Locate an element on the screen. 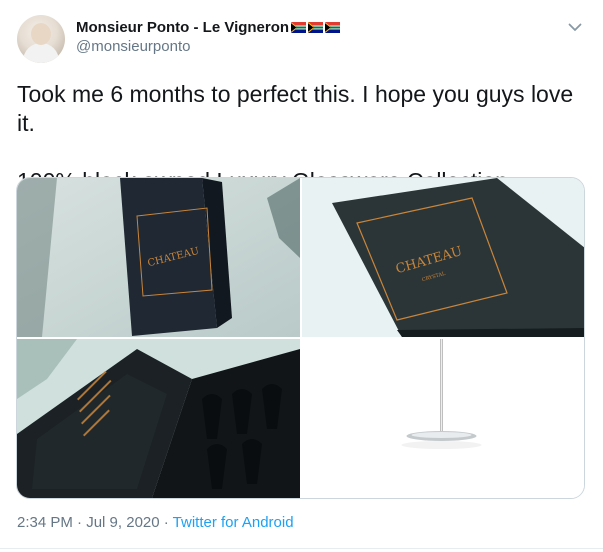 The width and height of the screenshot is (603, 552). user-handle: @monsieurponto is located at coordinates (133, 46).